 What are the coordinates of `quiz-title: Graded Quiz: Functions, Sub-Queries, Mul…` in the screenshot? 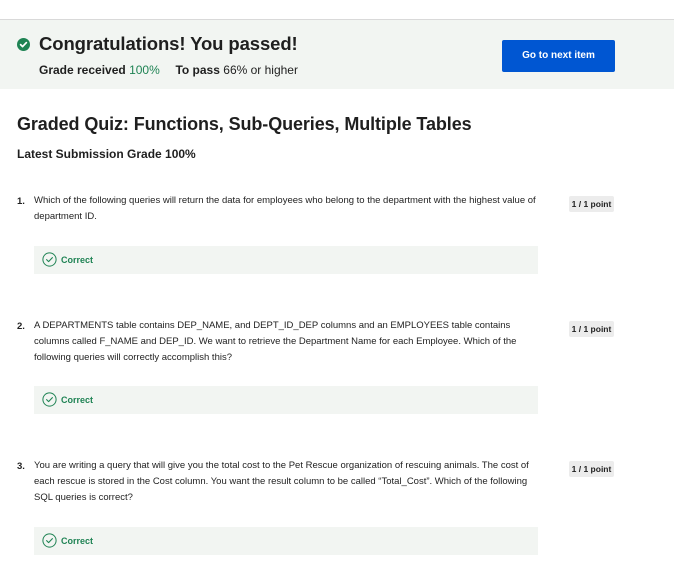 It's located at (244, 124).